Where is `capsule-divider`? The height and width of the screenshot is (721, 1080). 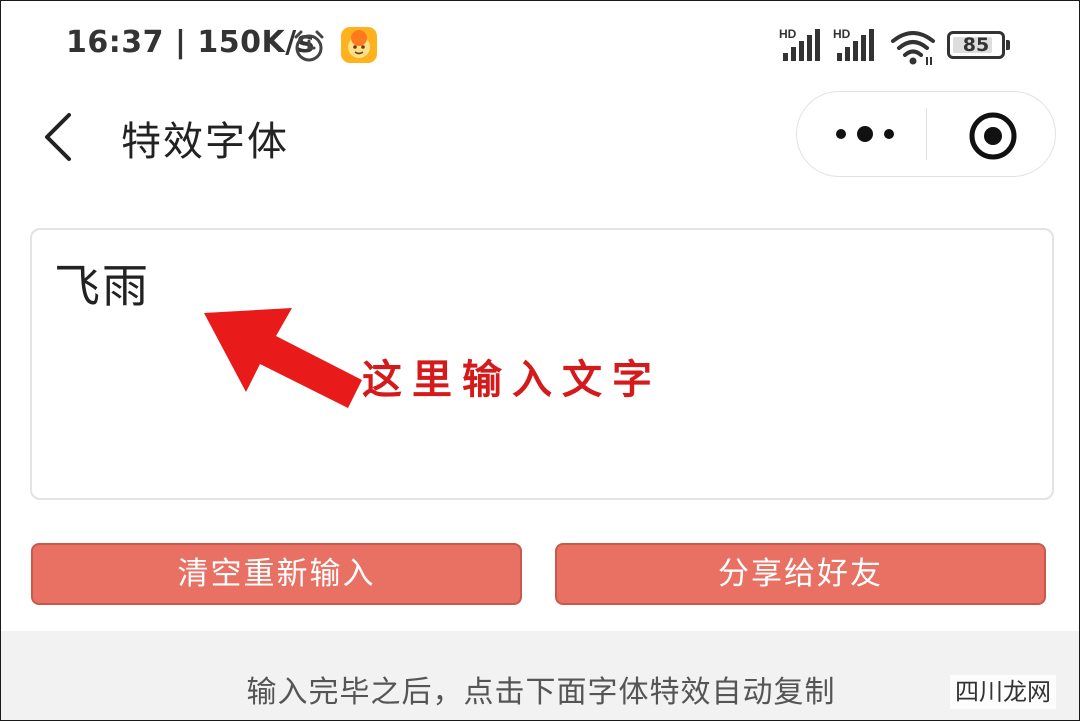
capsule-divider is located at coordinates (926, 134).